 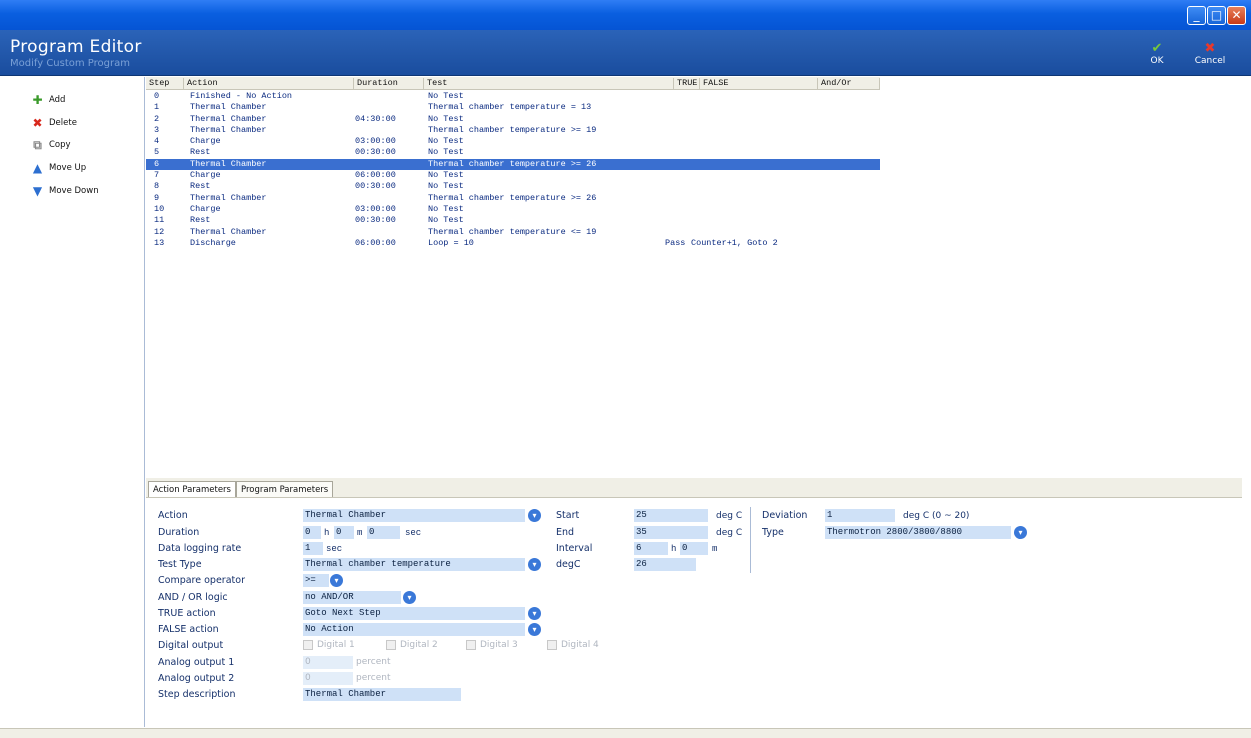 I want to click on tab-action-parameters: Action Parameters, so click(x=192, y=489).